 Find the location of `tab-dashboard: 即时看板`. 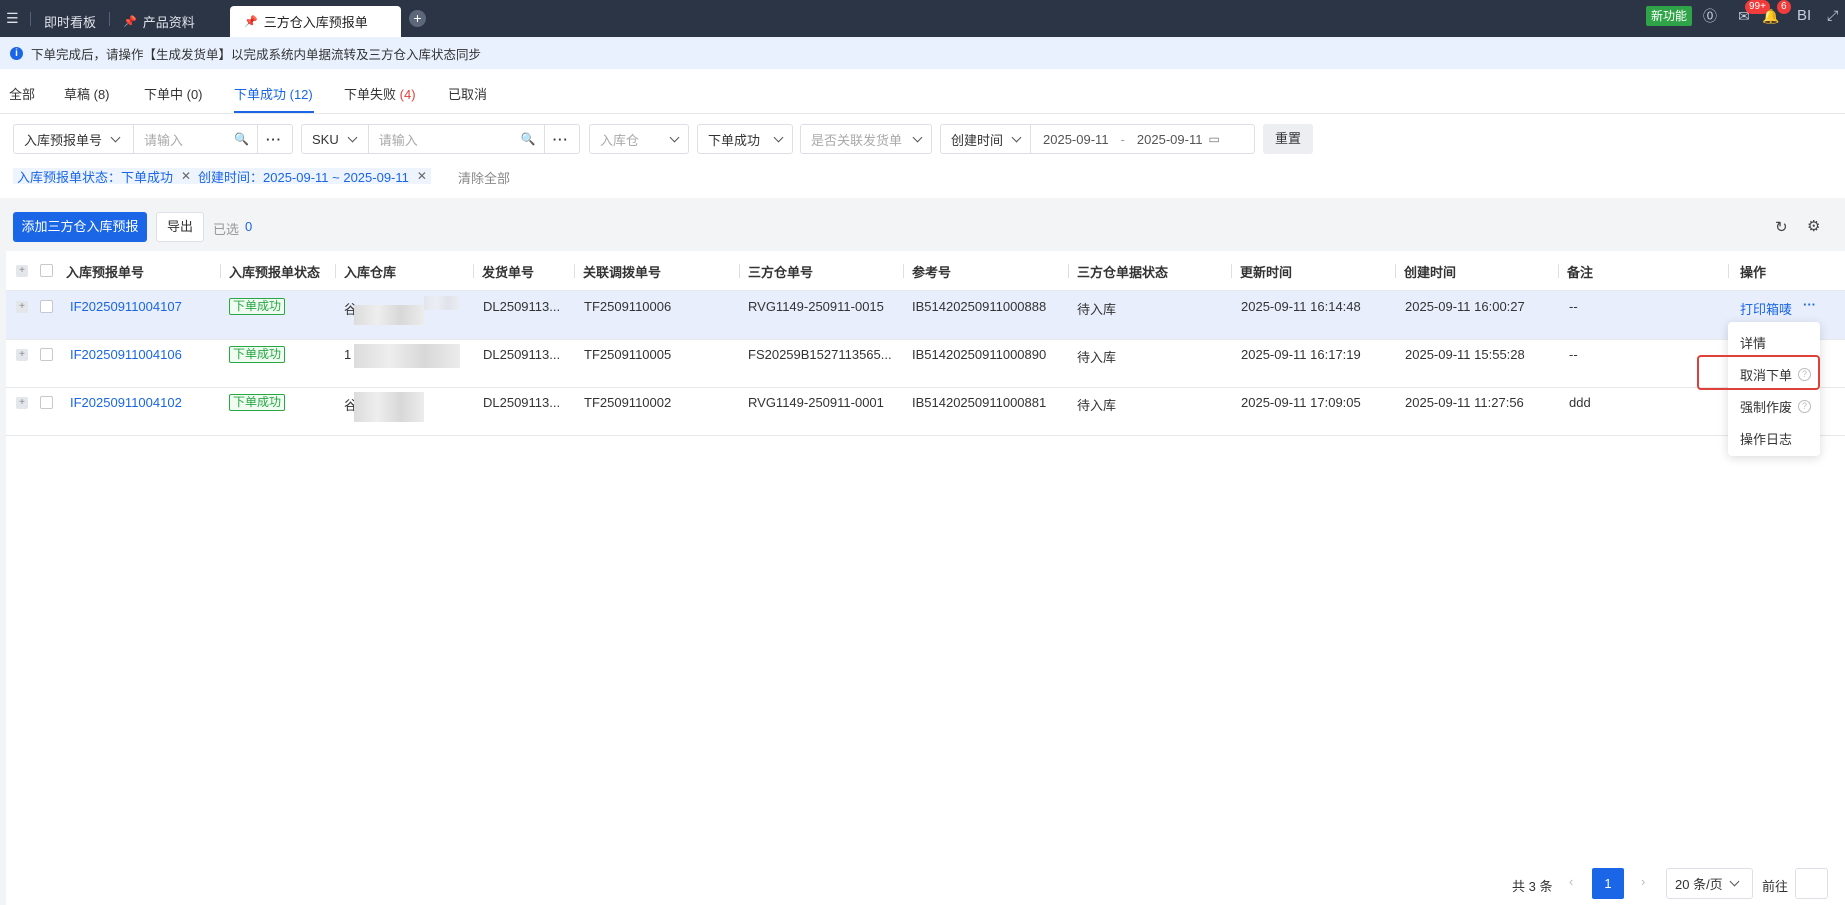

tab-dashboard: 即时看板 is located at coordinates (70, 21).